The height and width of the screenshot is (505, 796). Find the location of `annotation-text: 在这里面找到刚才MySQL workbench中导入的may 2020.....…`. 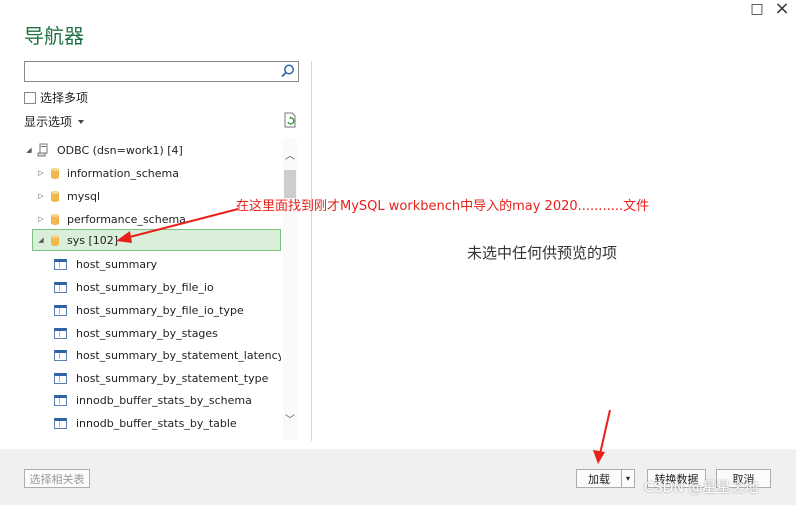

annotation-text: 在这里面找到刚才MySQL workbench中导入的may 2020.....… is located at coordinates (443, 206).